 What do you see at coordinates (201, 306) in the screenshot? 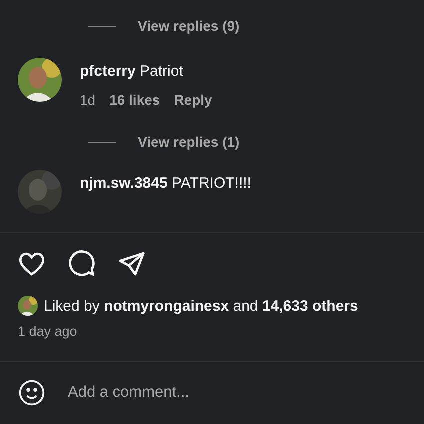
I see `liked-by-text: Liked by notmyrongainesx and 14,633 others` at bounding box center [201, 306].